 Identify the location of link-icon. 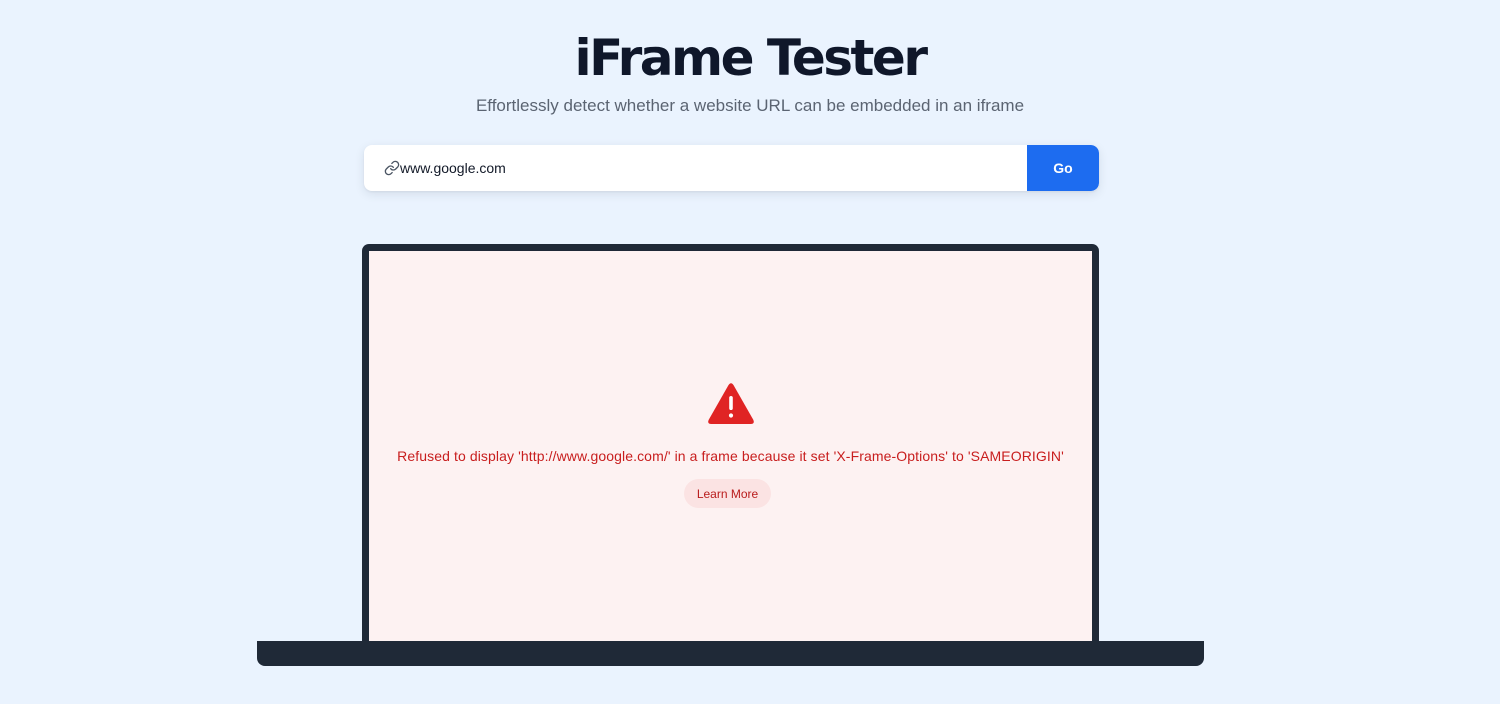
(382, 168).